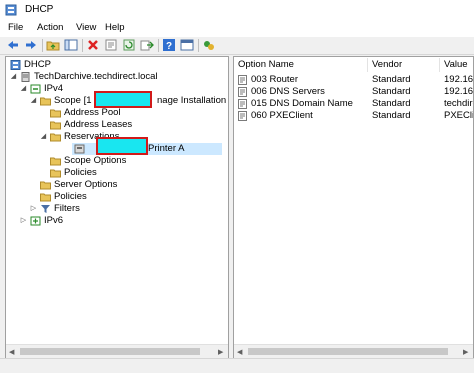  I want to click on table-row: 006 DNS Servers Standard 192.168., so click(354, 92).